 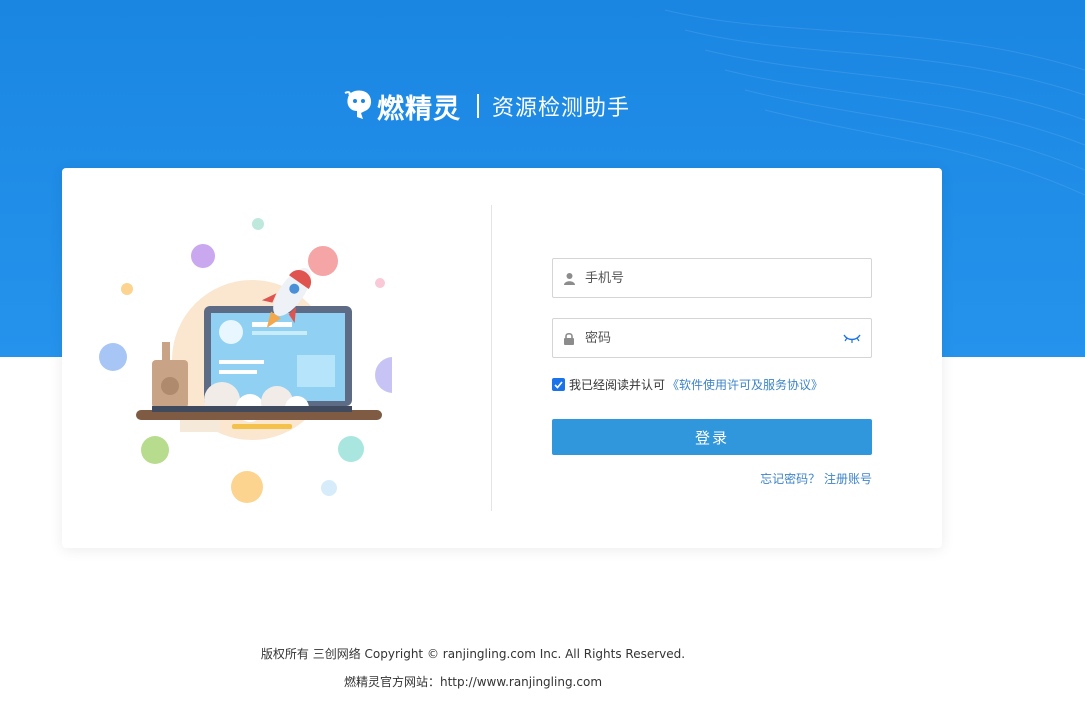 I want to click on user-icon, so click(x=569, y=278).